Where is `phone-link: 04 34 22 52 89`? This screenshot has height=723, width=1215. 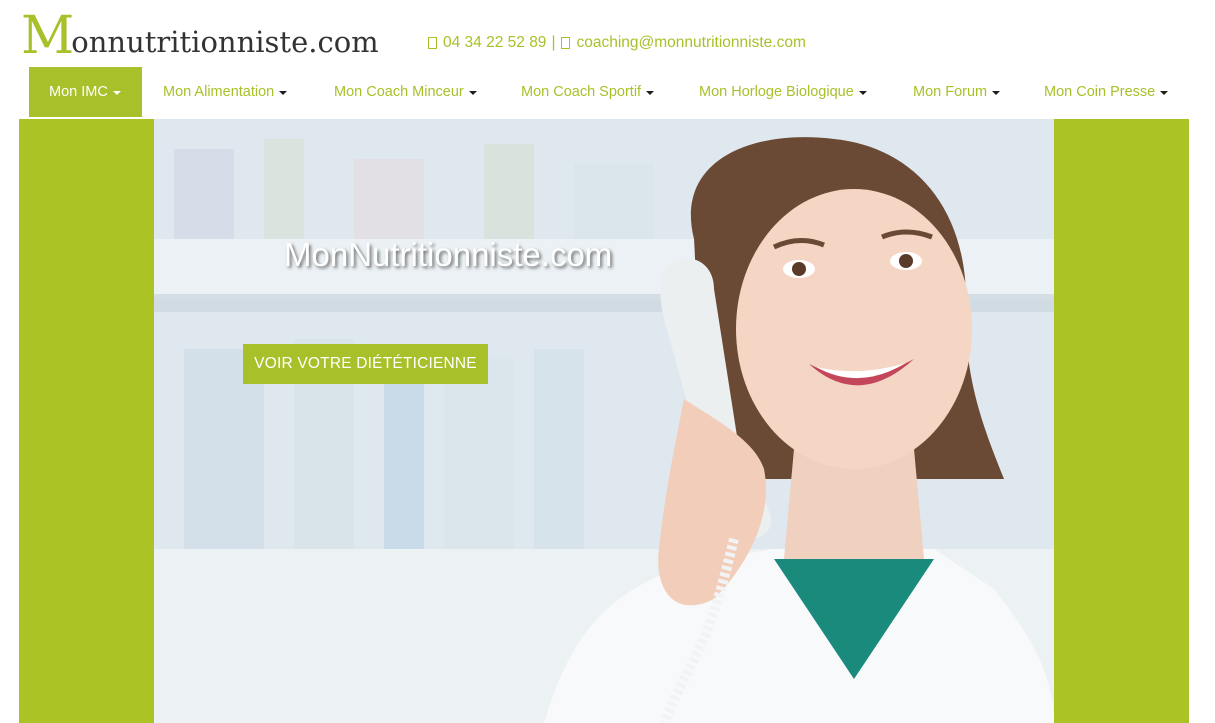 phone-link: 04 34 22 52 89 is located at coordinates (494, 43).